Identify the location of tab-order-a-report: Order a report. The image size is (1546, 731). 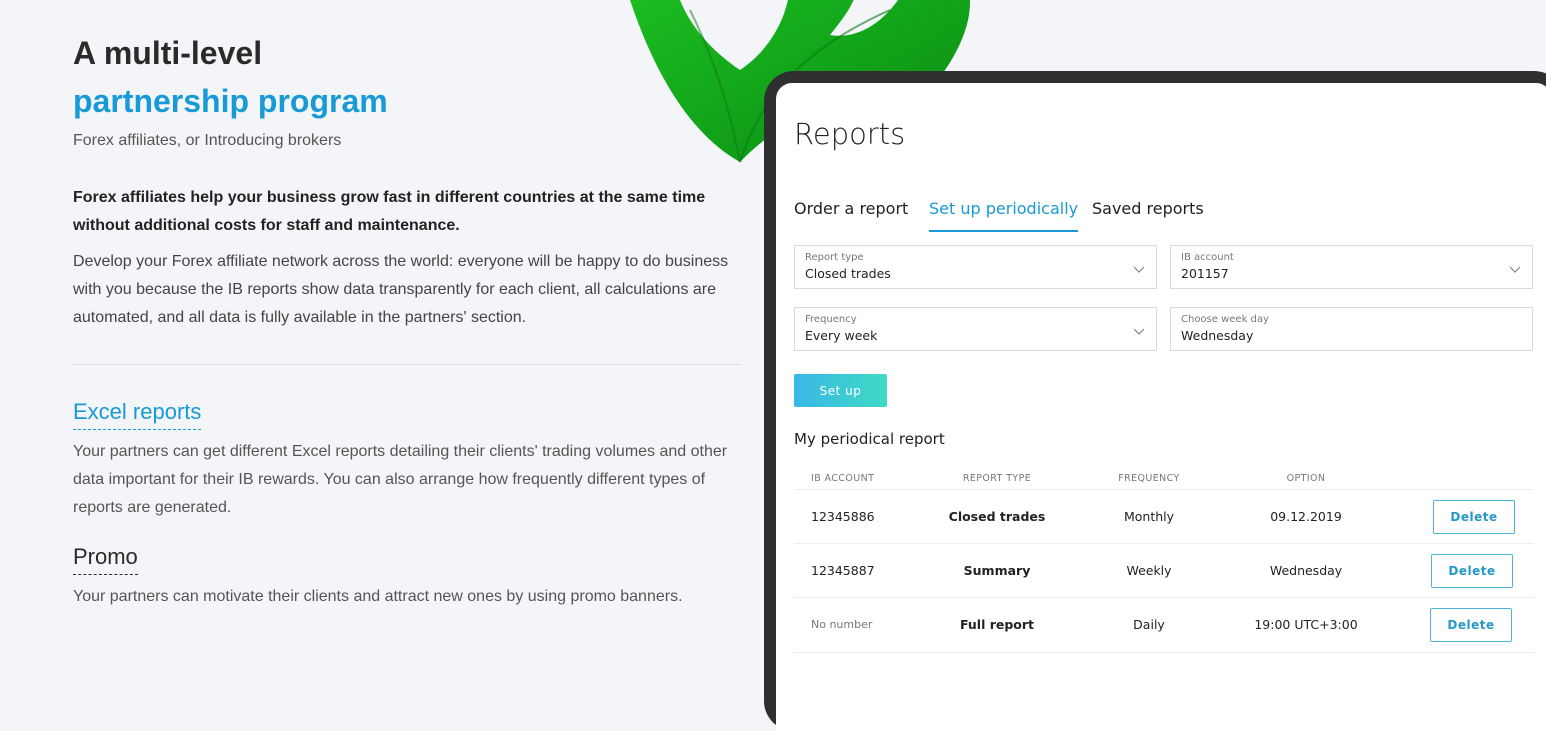
(851, 208).